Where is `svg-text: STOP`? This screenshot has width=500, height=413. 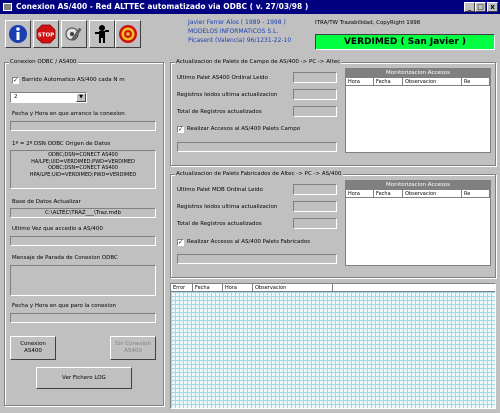 svg-text: STOP is located at coordinates (46, 36).